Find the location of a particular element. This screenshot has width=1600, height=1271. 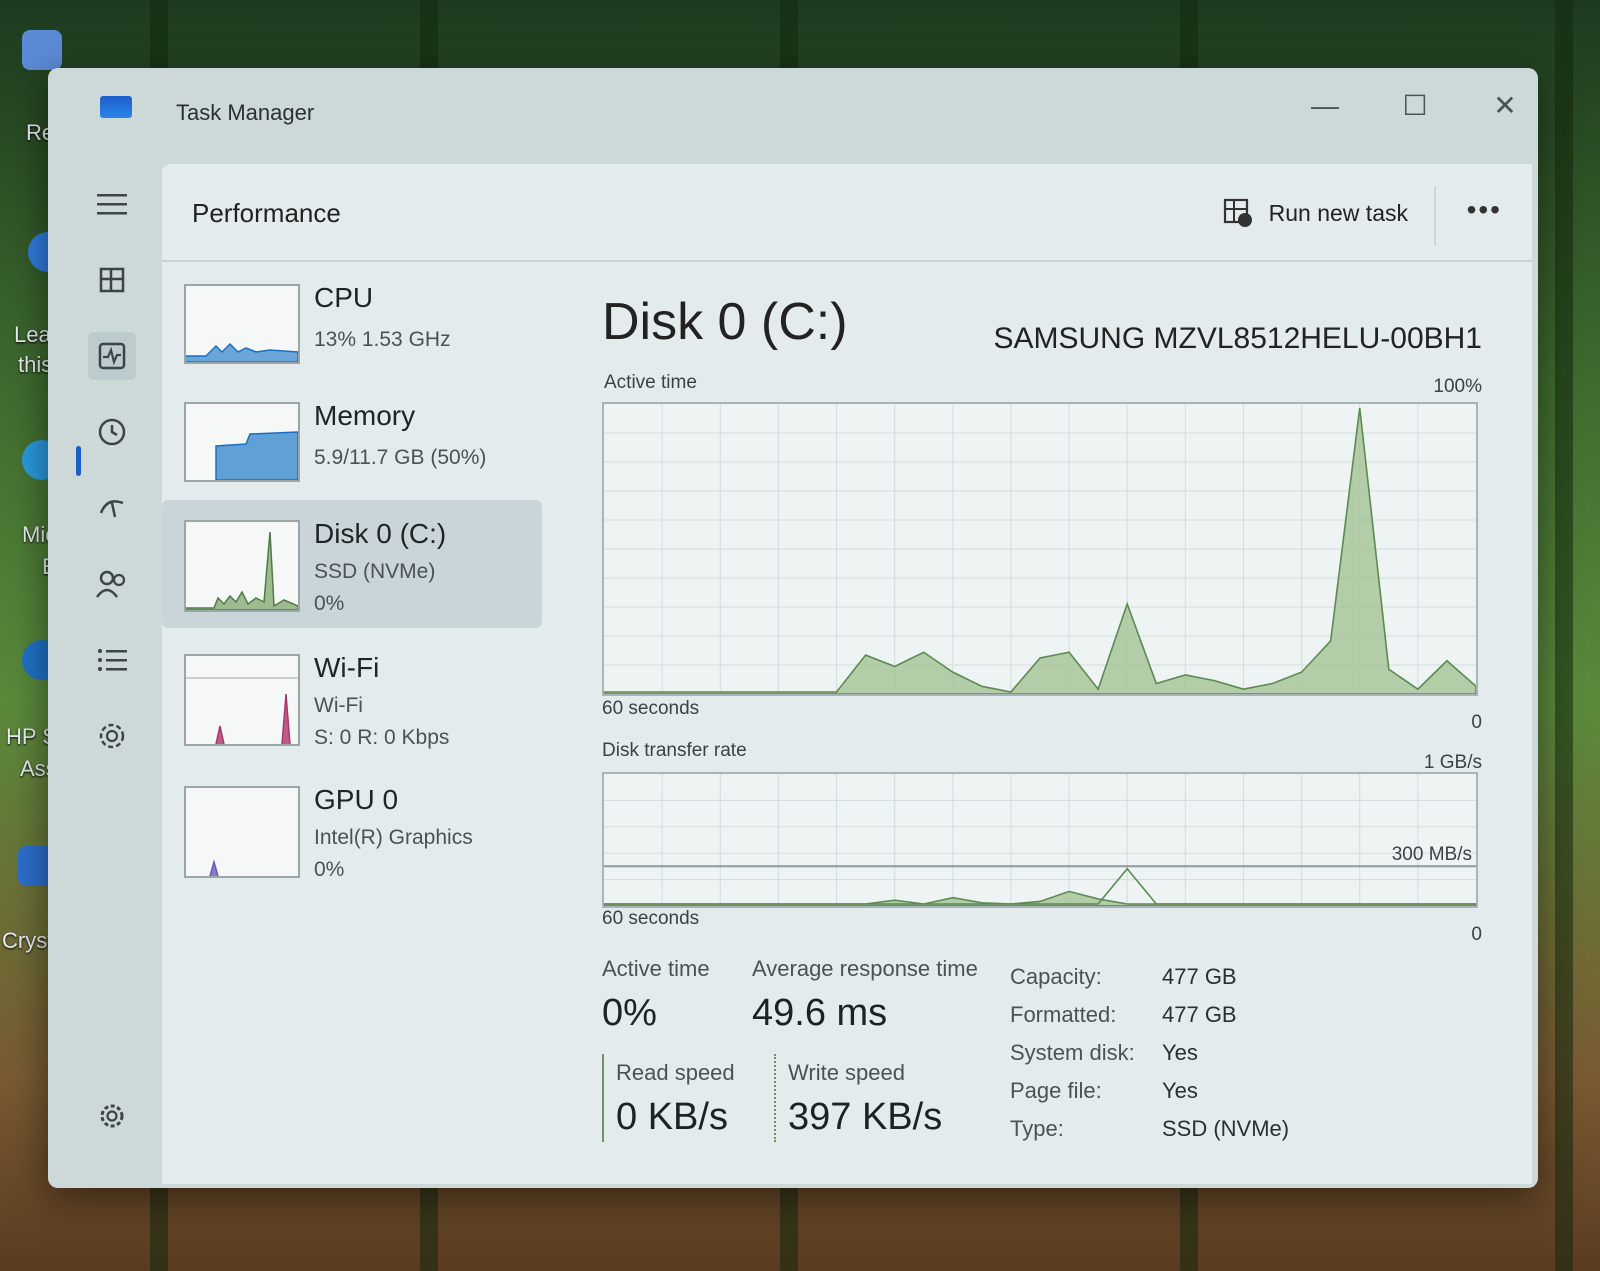

run-new-task-label: Run new task is located at coordinates (1338, 212).